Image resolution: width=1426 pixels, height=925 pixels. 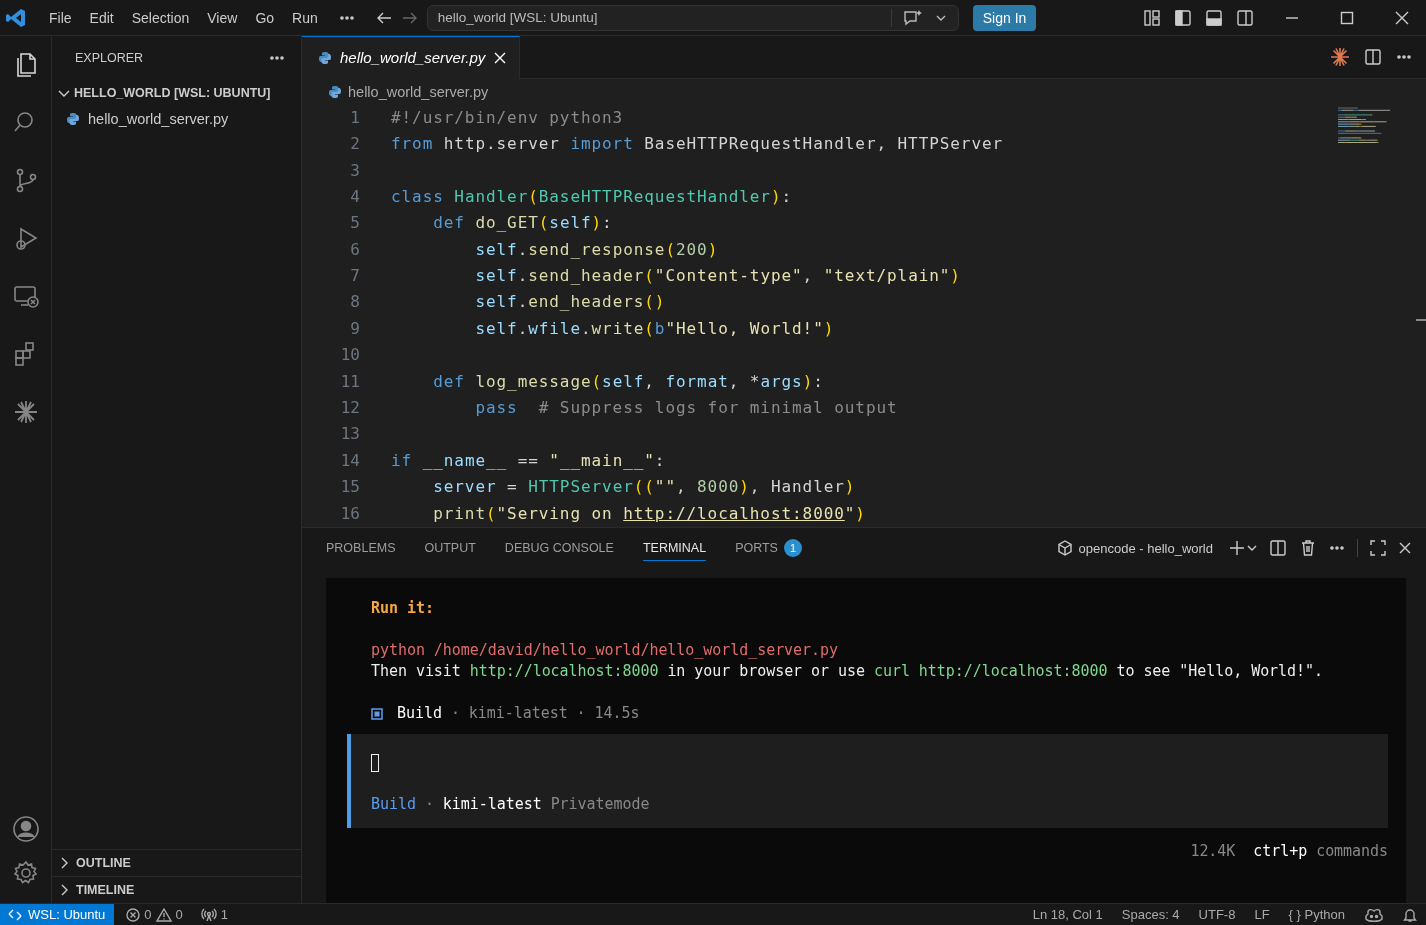 What do you see at coordinates (522, 223) in the screenshot?
I see `code-line: def do_GET(self):` at bounding box center [522, 223].